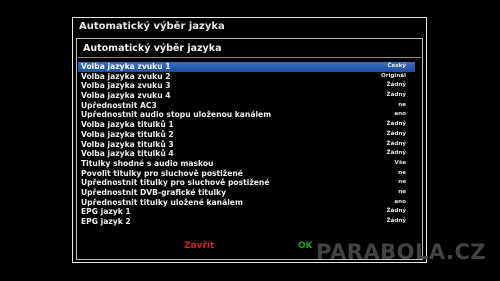 The height and width of the screenshot is (281, 500). I want to click on setting-row: EPG jazyk 1 Žádný, so click(246, 212).